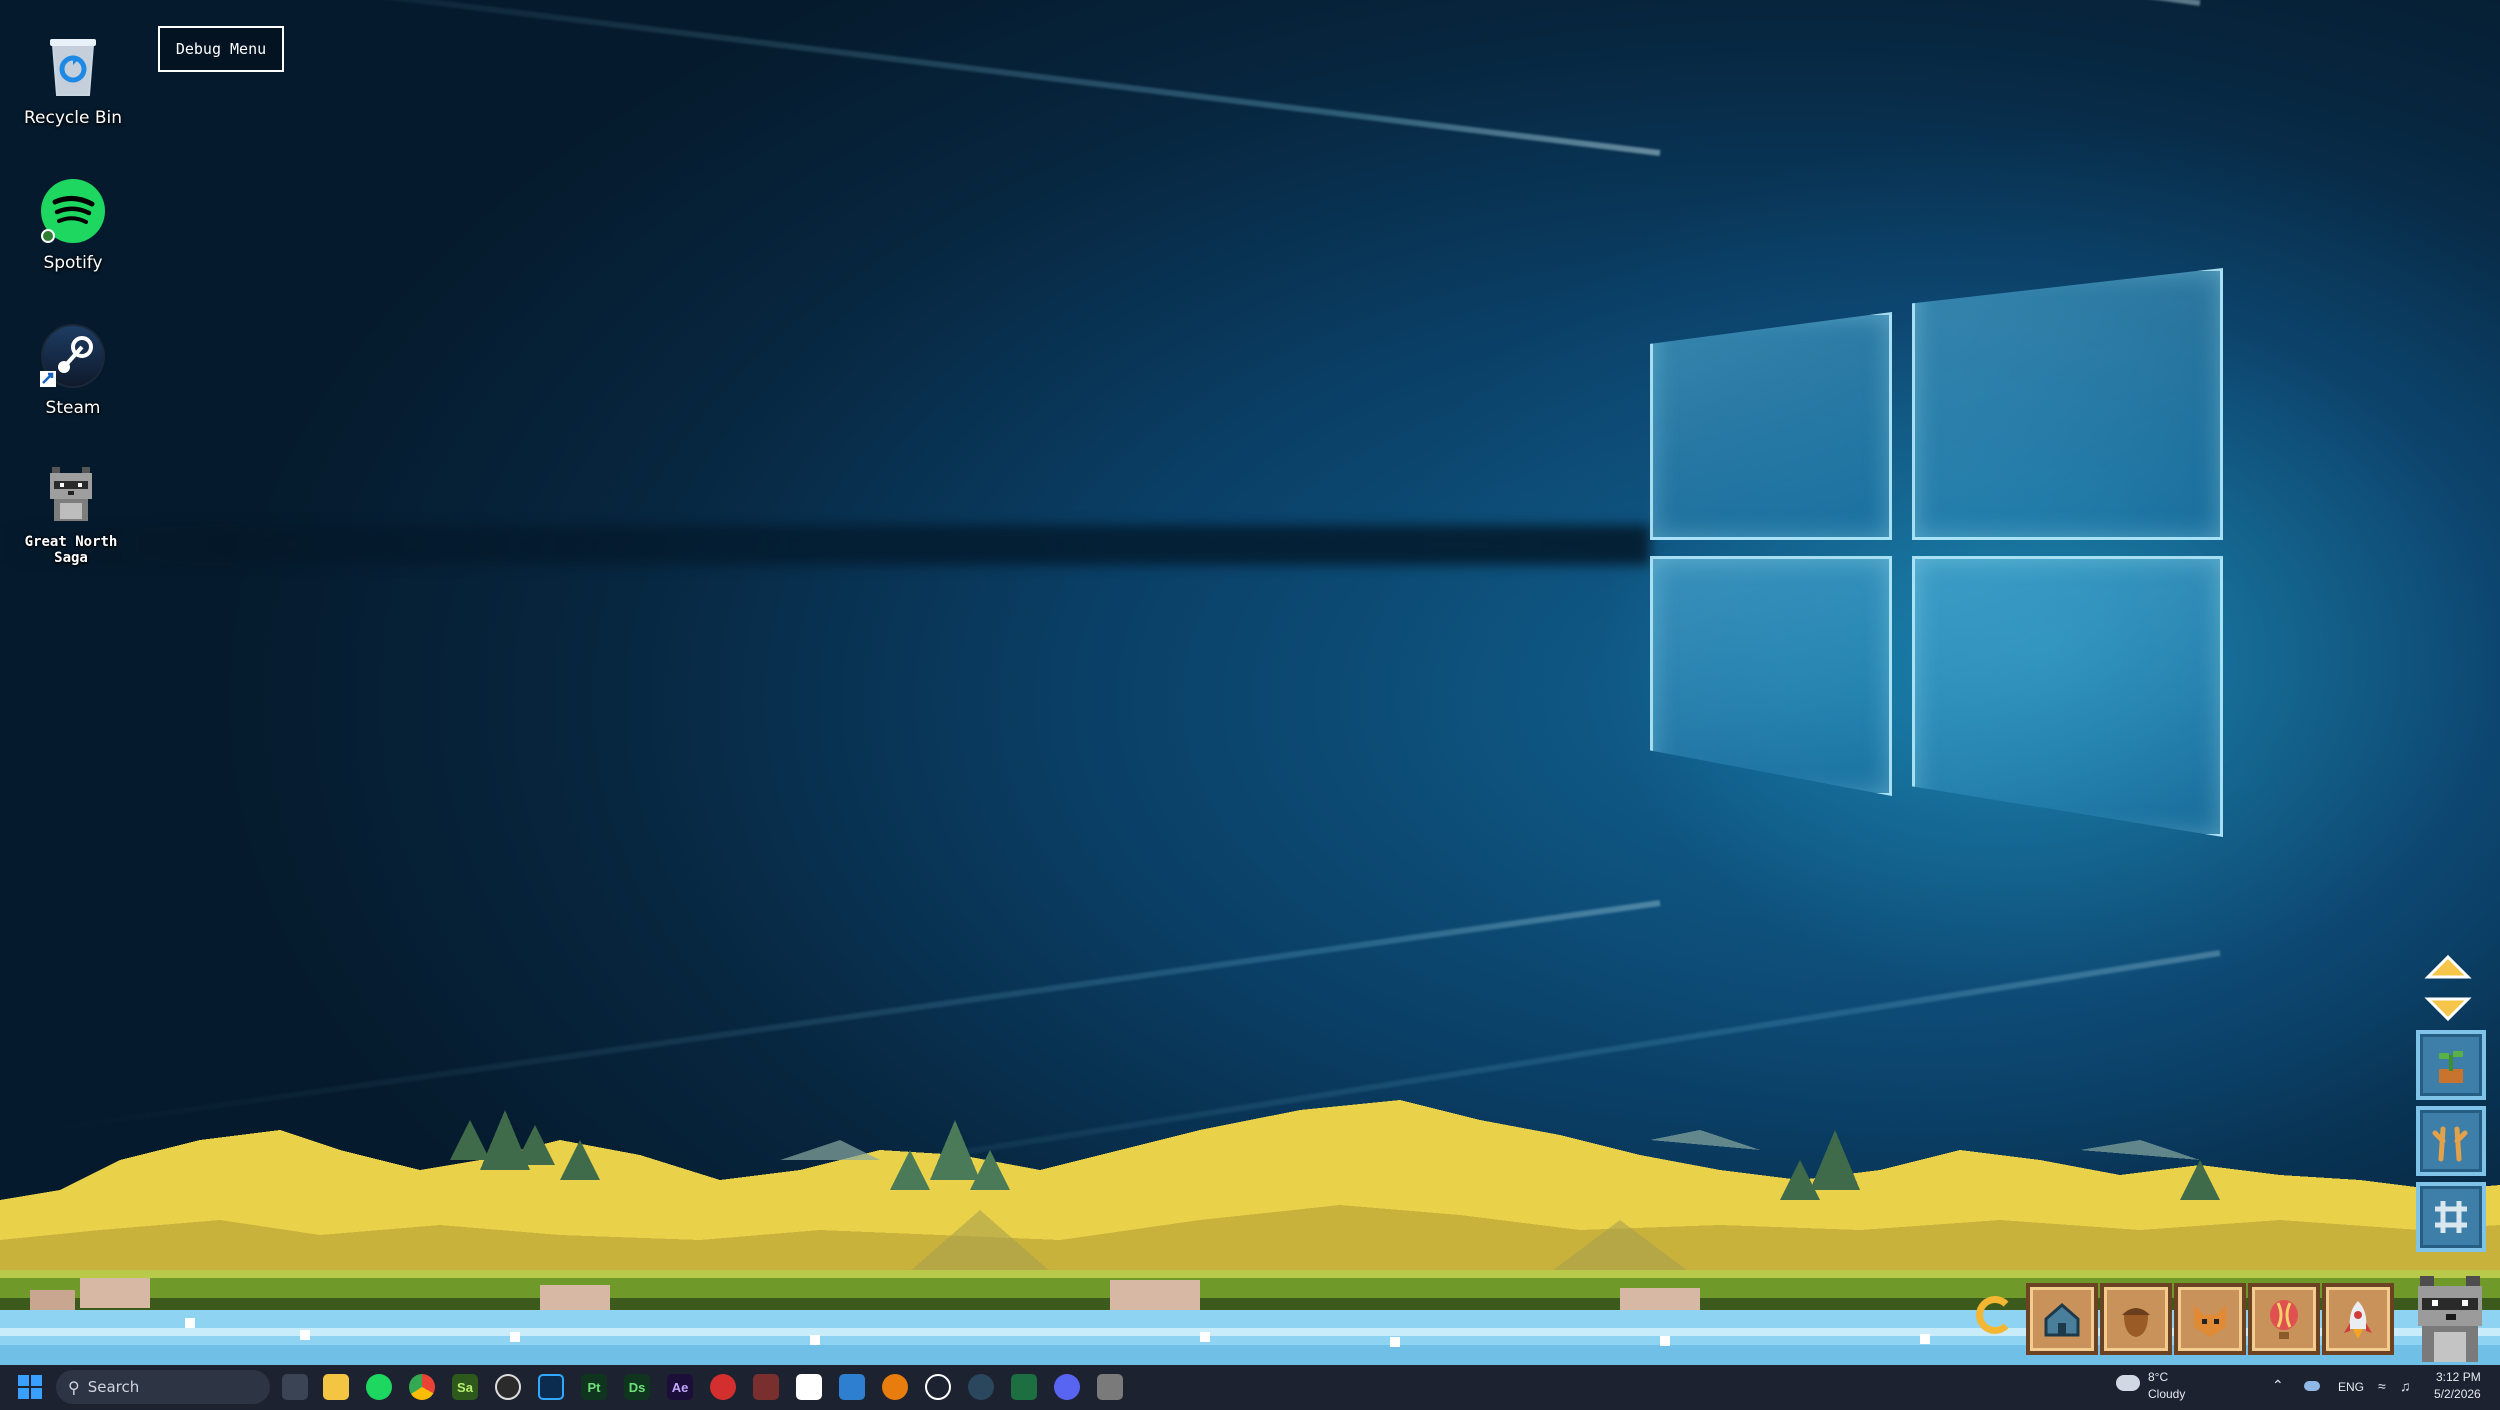 This screenshot has height=1410, width=2500. I want to click on balloon-button, so click(2284, 1319).